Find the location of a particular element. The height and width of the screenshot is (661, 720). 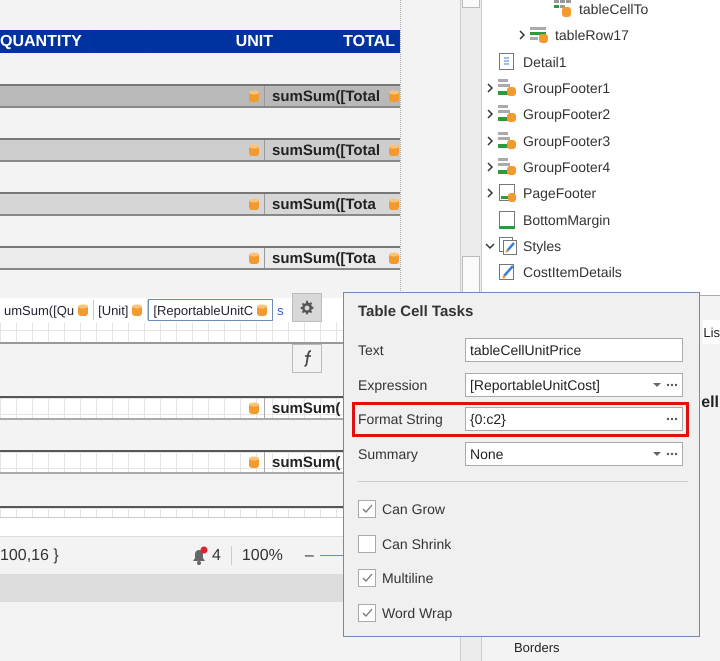

zoom-level: 100% is located at coordinates (262, 555).